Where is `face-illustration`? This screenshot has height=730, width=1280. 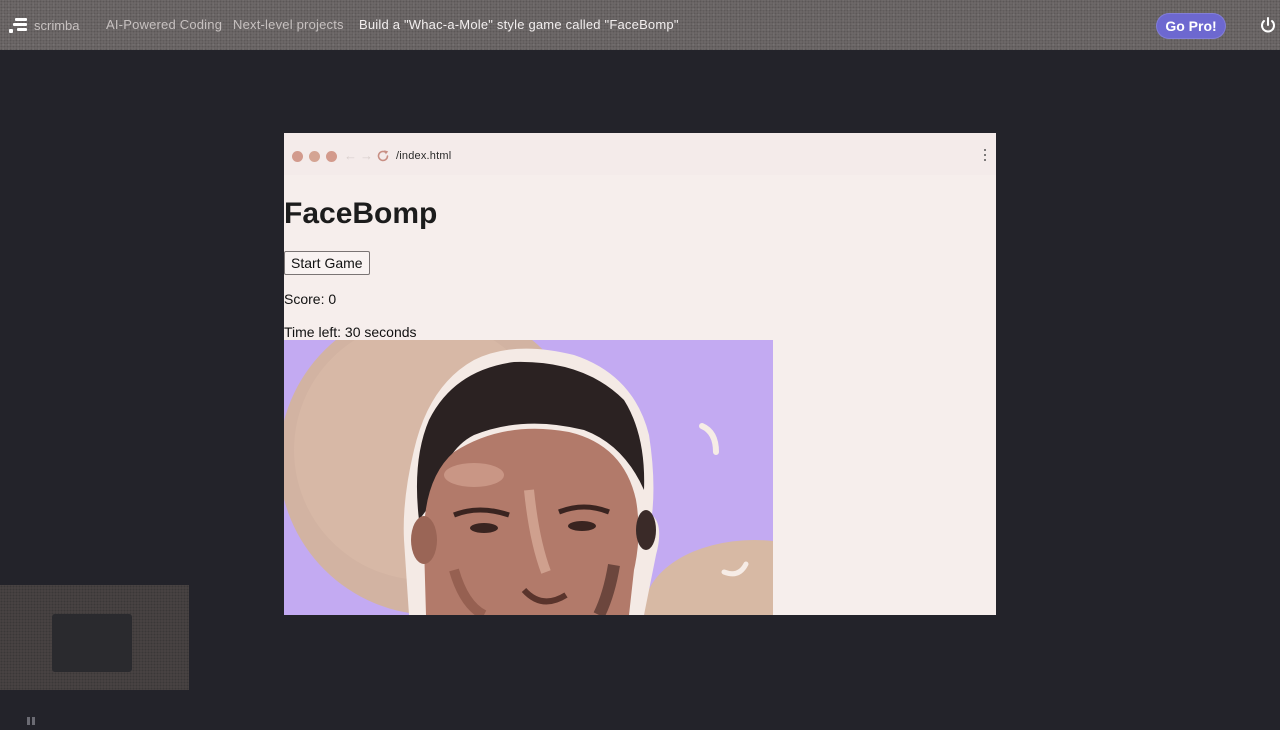 face-illustration is located at coordinates (528, 477).